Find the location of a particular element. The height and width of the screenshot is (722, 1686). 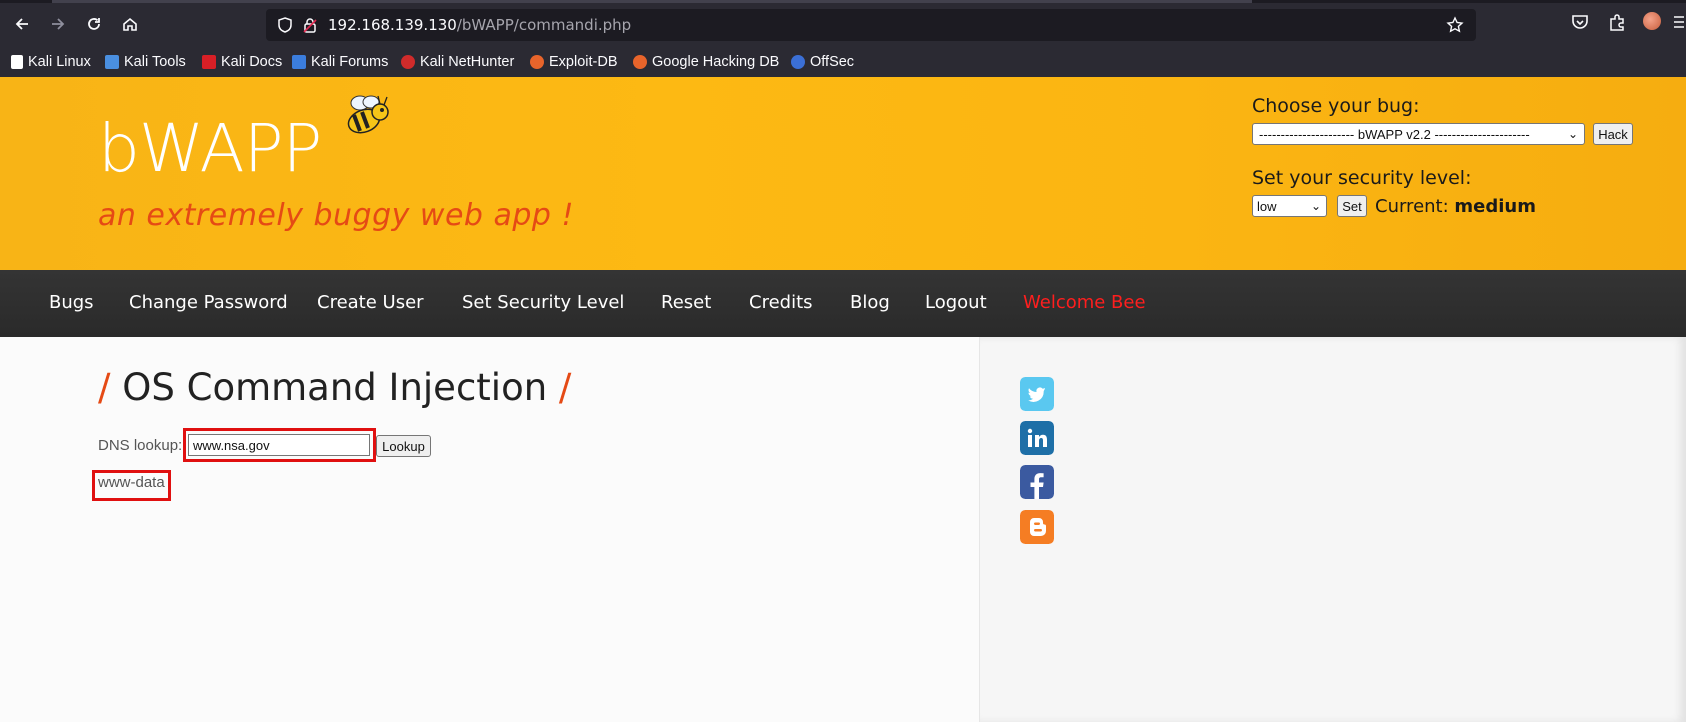

forward-arrow-icon is located at coordinates (58, 24).